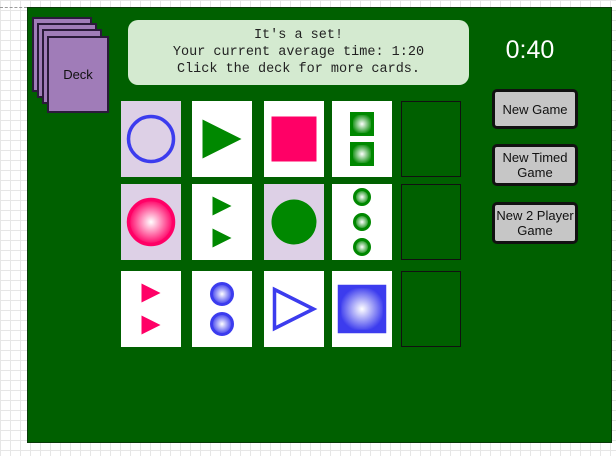  What do you see at coordinates (535, 223) in the screenshot?
I see `new-2-player-game-button: New 2 Player Game` at bounding box center [535, 223].